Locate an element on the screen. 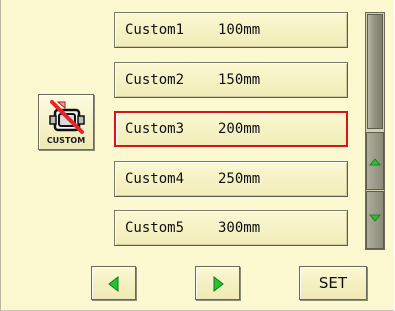 This screenshot has height=311, width=395. scrollbar-thumb is located at coordinates (375, 71).